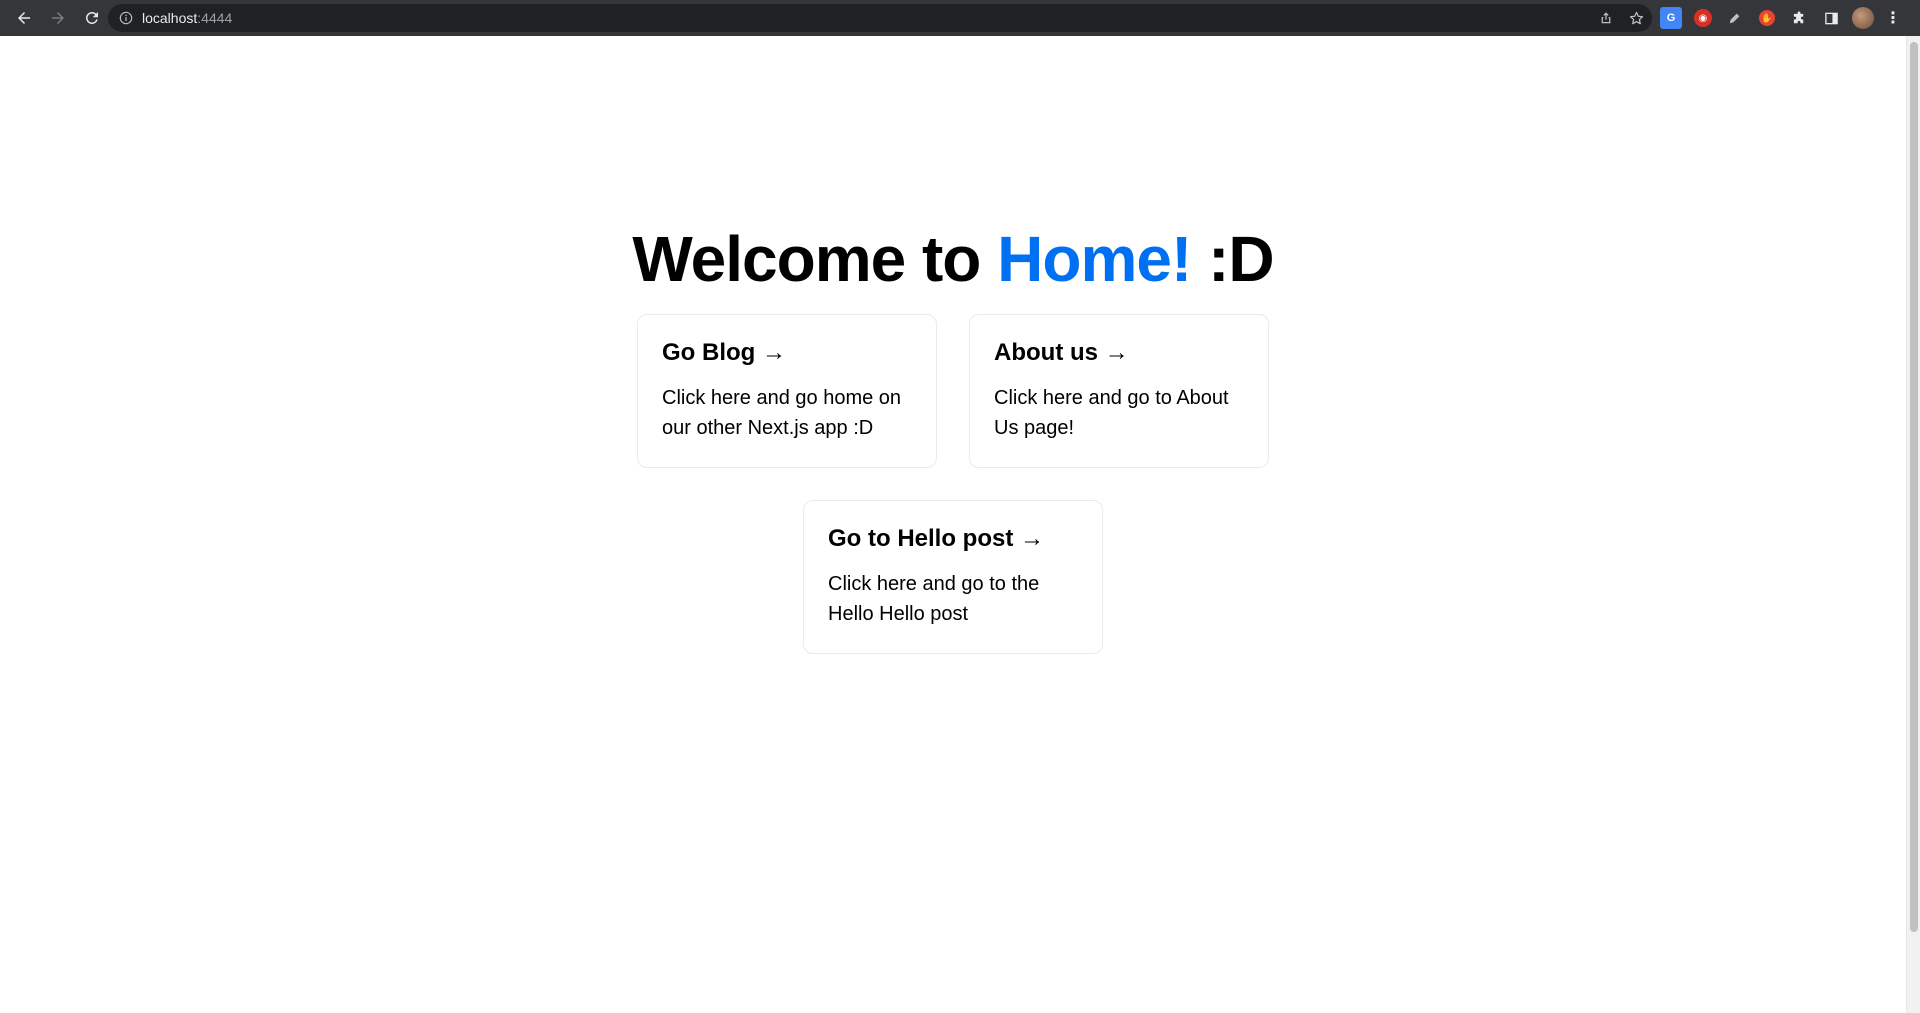 The height and width of the screenshot is (1013, 1920). What do you see at coordinates (126, 18) in the screenshot?
I see `info-icon` at bounding box center [126, 18].